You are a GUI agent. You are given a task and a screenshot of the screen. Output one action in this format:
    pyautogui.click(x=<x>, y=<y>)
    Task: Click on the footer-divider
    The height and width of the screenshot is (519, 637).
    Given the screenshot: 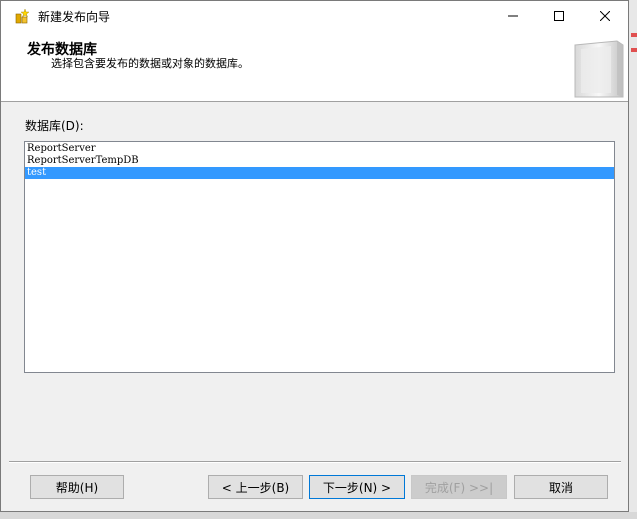 What is the action you would take?
    pyautogui.click(x=315, y=462)
    